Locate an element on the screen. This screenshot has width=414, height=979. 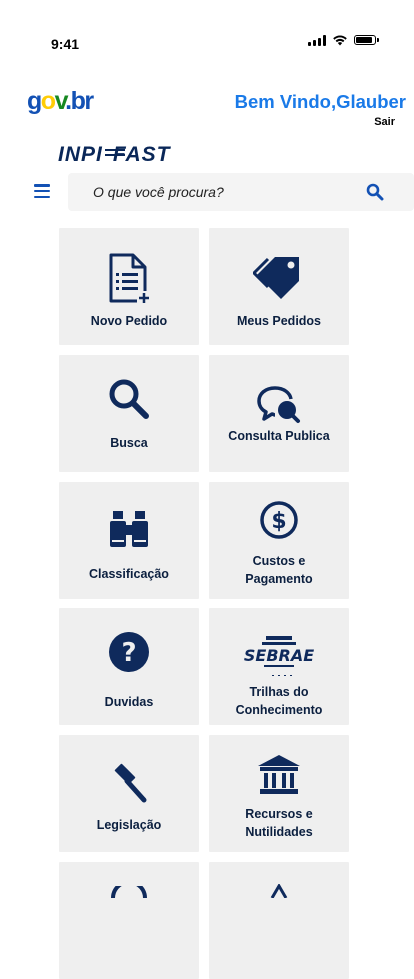
tile-label: Novo Pedido is located at coordinates (129, 321).